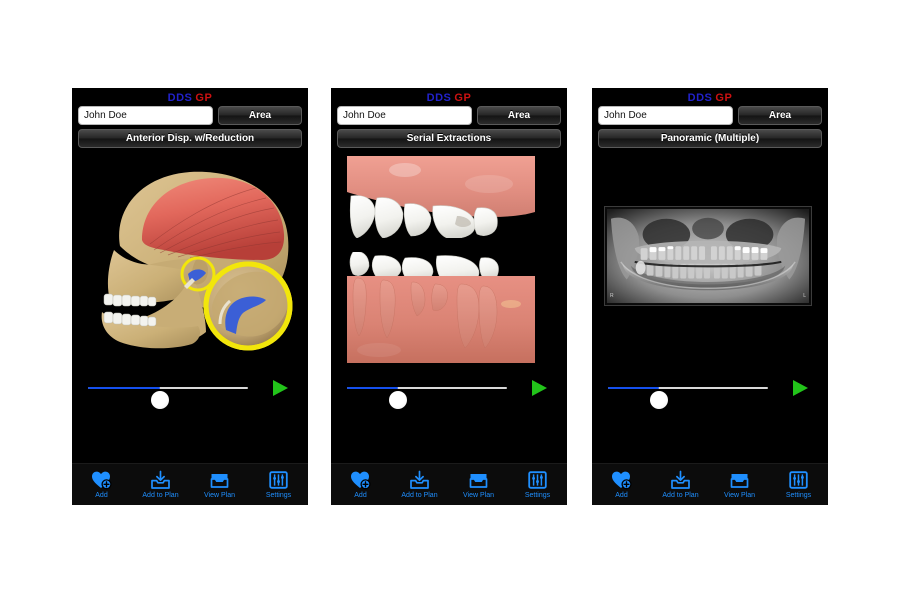  I want to click on condition-button: Serial Extractions, so click(449, 138).